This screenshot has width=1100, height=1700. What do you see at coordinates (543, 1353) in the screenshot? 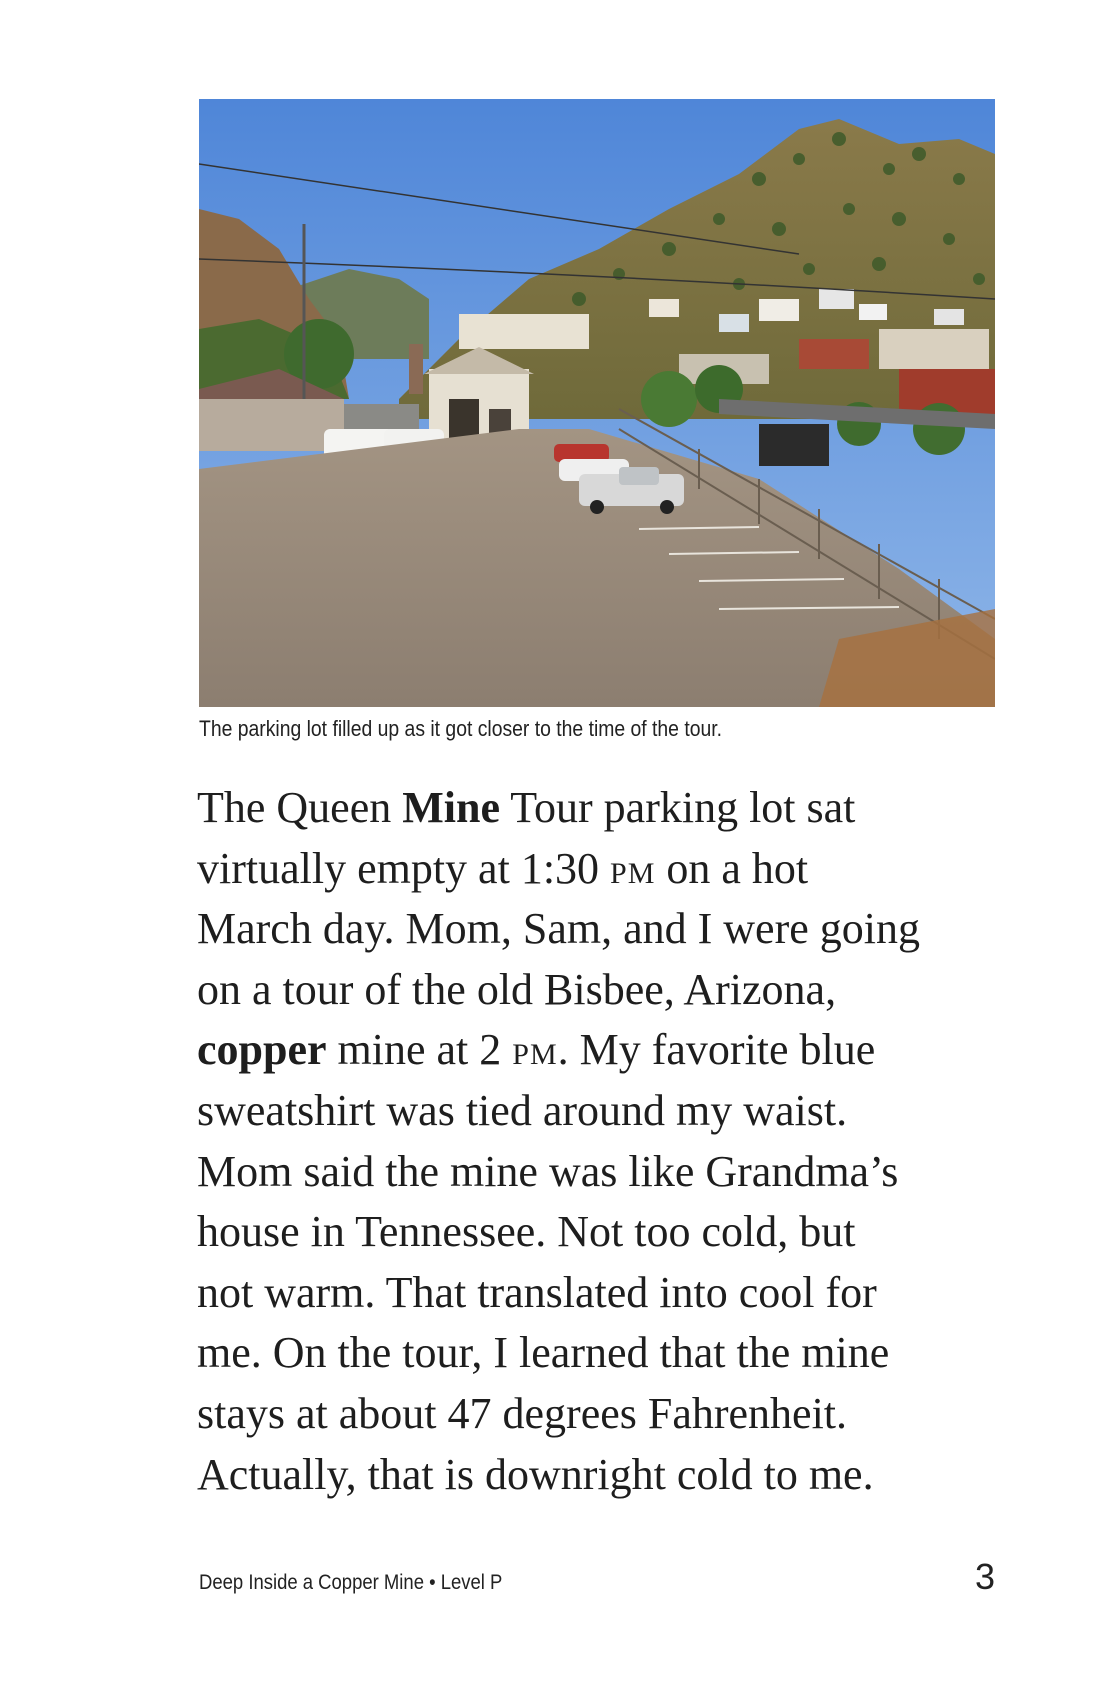
I see `paragraph-line: me. On the tour, I learned that the mine` at bounding box center [543, 1353].